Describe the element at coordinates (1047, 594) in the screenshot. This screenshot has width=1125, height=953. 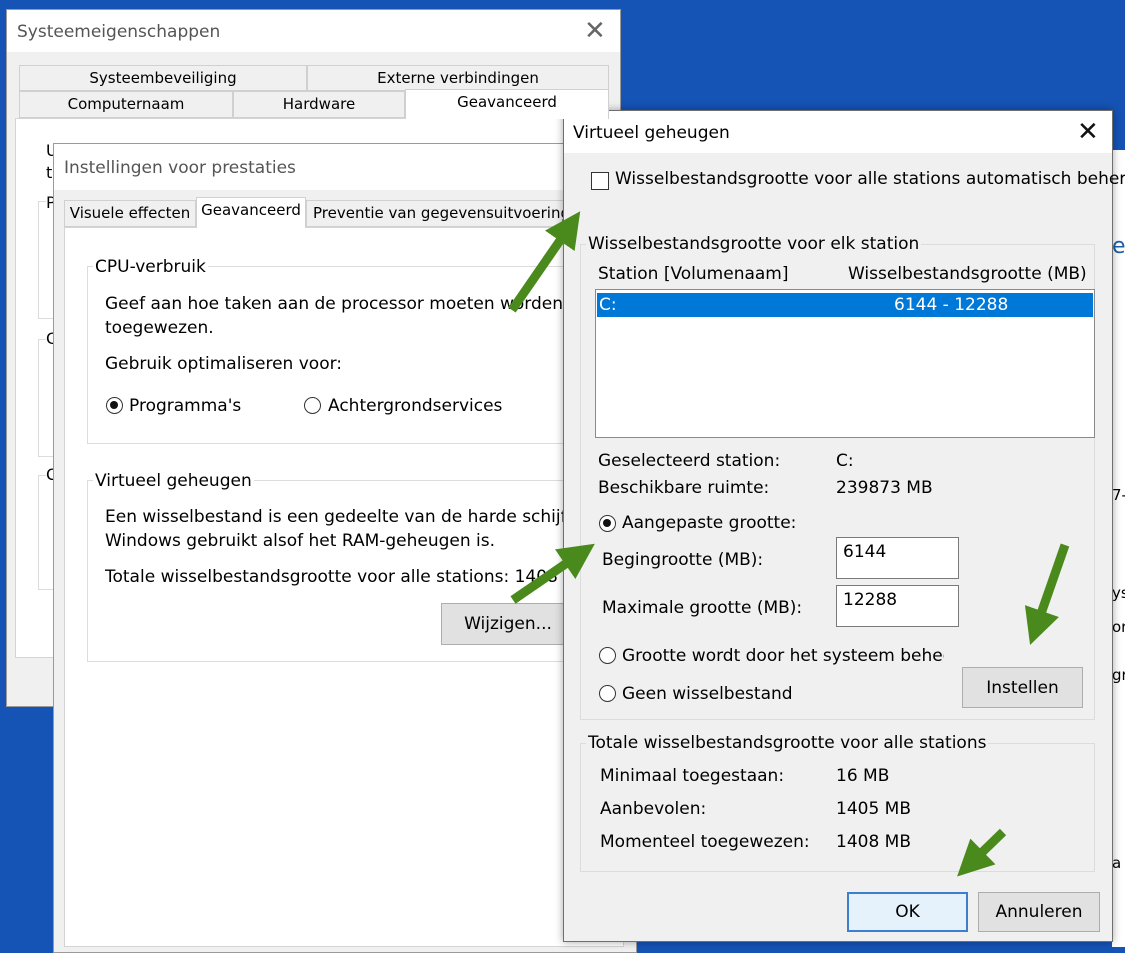
I see `arrow-to-set-button` at that location.